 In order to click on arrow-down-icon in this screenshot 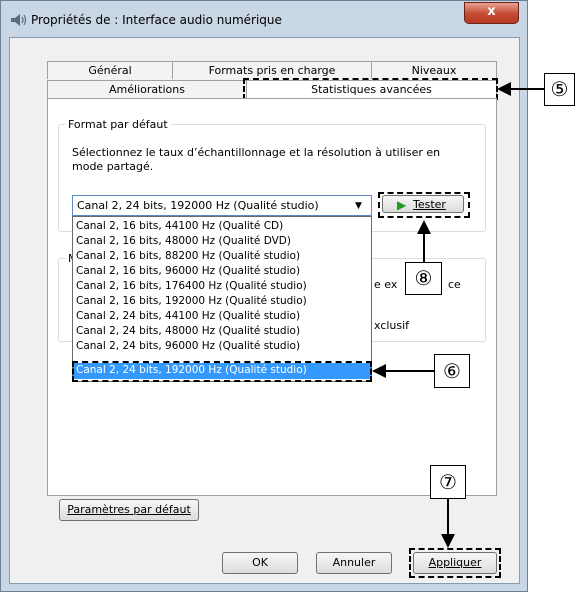, I will do `click(448, 541)`.